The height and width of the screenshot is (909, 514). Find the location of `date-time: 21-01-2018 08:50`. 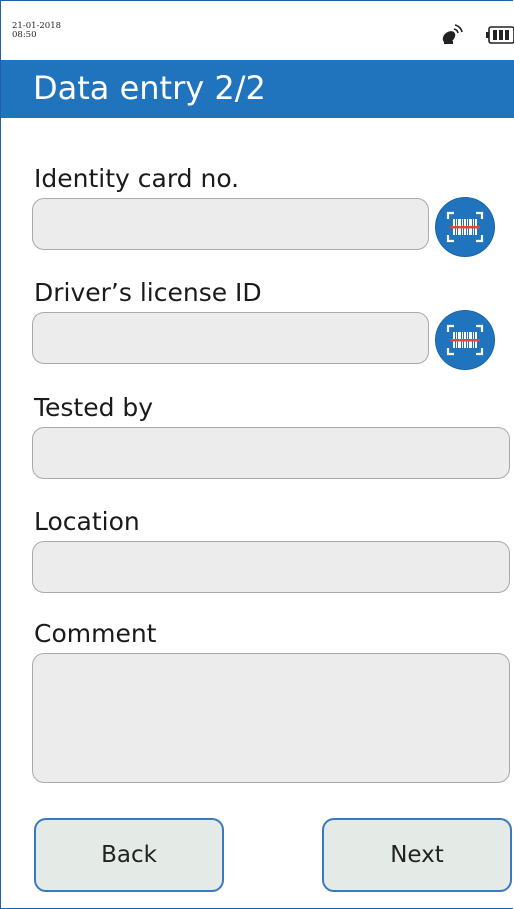

date-time: 21-01-2018 08:50 is located at coordinates (36, 31).